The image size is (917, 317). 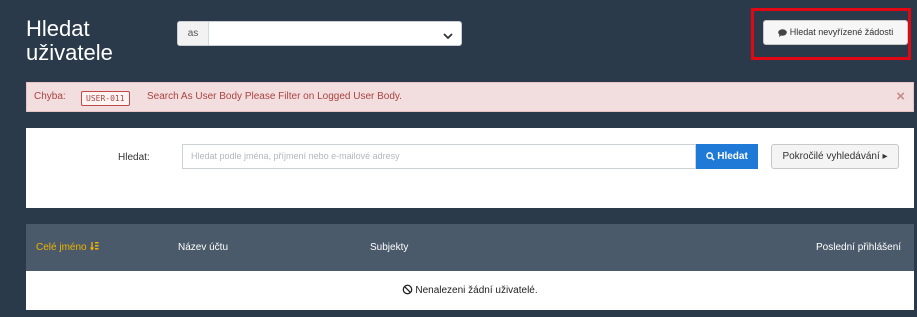 I want to click on empty-state: Nenalezeni žádní uživatelé., so click(x=470, y=290).